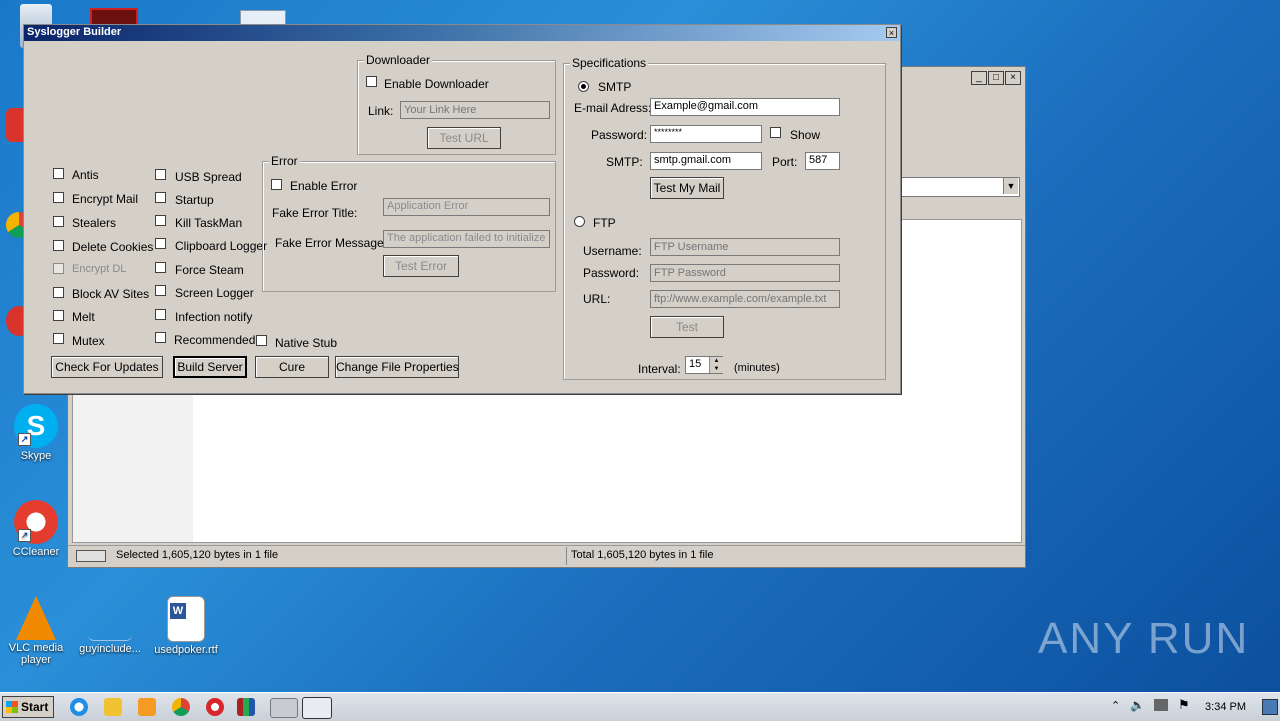 The height and width of the screenshot is (721, 1280). I want to click on downloader-group-title: Downloader, so click(398, 60).